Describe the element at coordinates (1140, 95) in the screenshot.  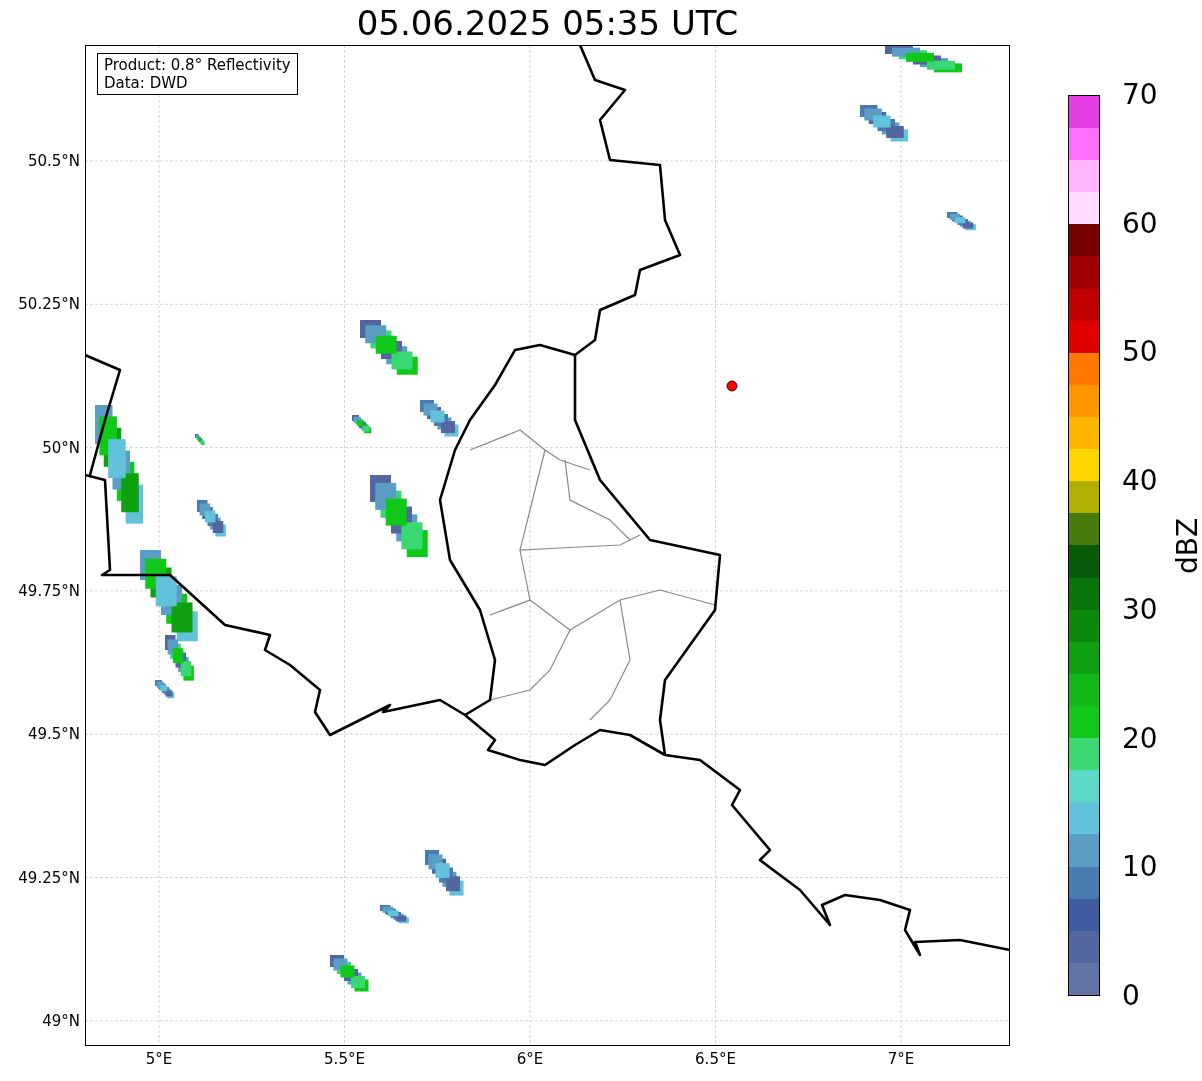
I see `colorbar-tick-label: 70` at that location.